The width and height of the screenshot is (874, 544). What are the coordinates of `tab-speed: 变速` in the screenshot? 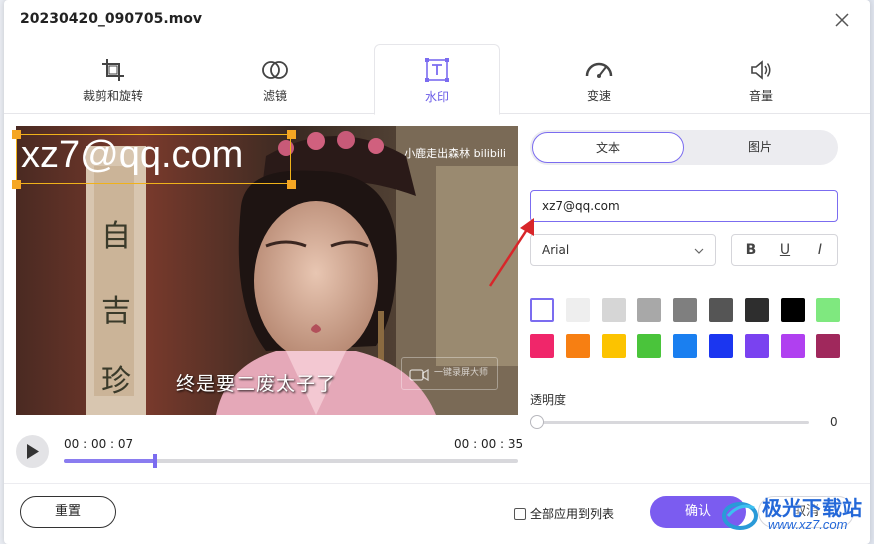 It's located at (599, 79).